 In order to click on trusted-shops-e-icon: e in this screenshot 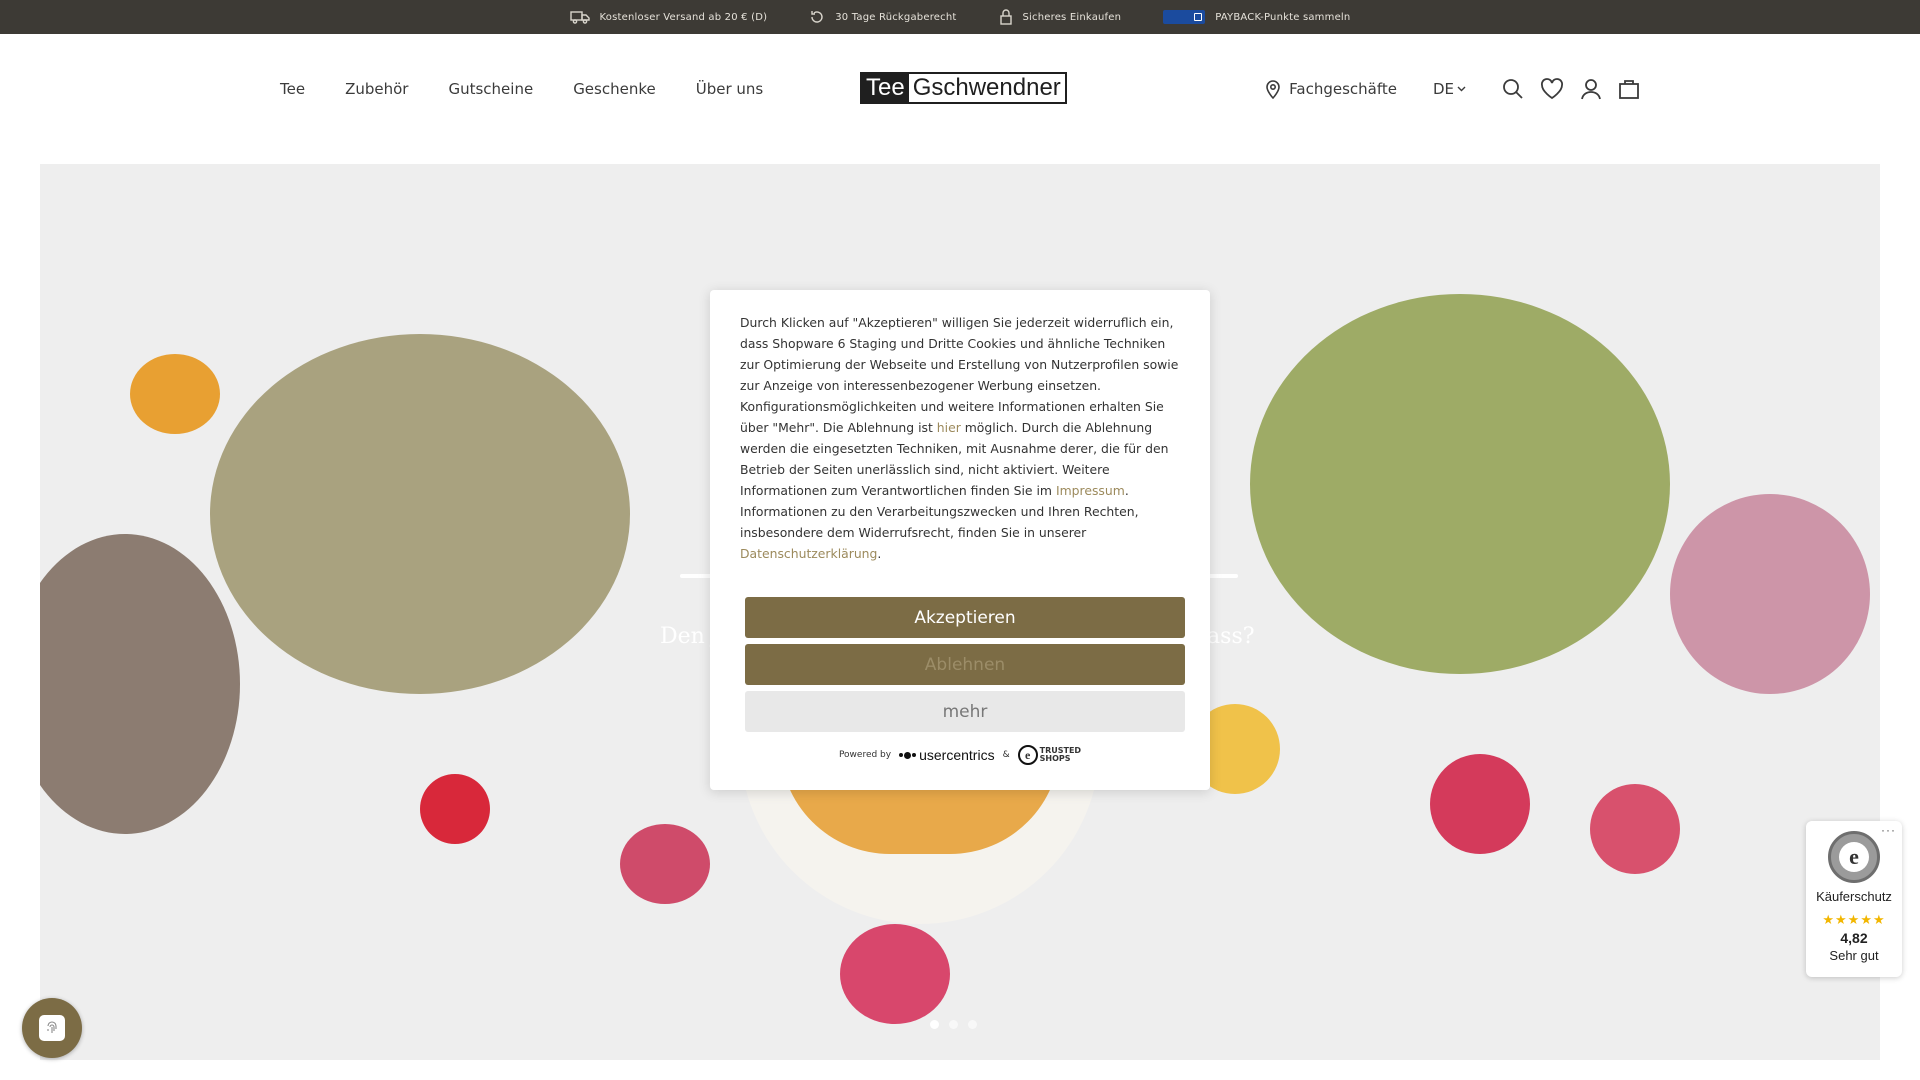, I will do `click(1027, 755)`.